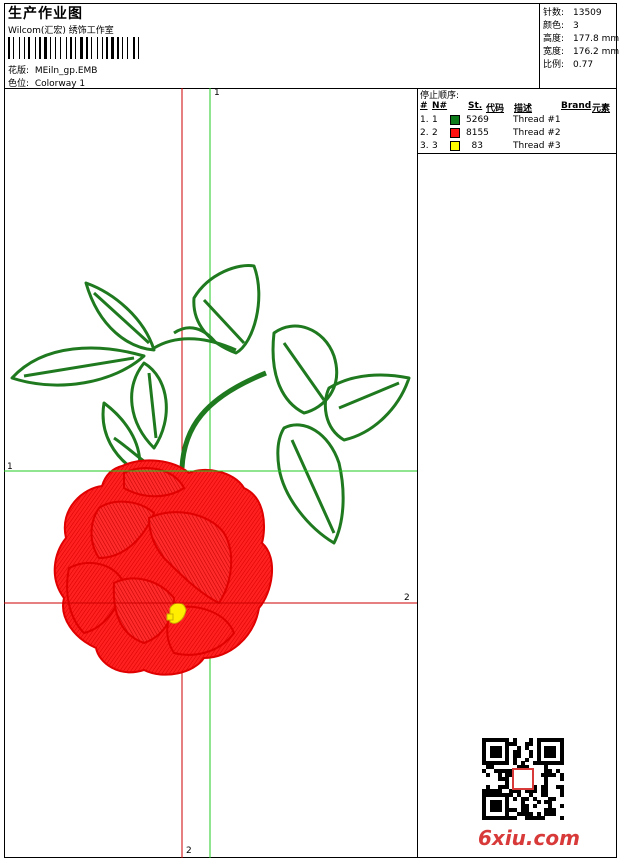 The image size is (620, 860). What do you see at coordinates (19, 71) in the screenshot?
I see `design-file-label: 花版:` at bounding box center [19, 71].